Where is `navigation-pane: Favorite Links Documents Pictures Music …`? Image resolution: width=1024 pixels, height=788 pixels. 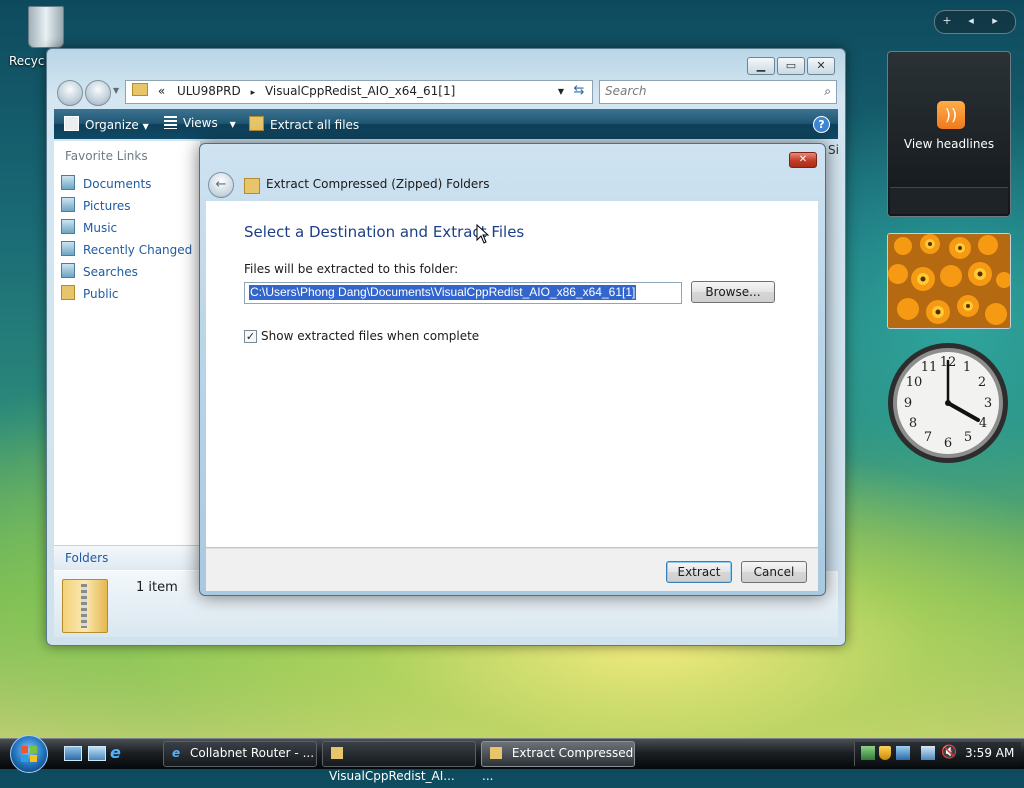
navigation-pane: Favorite Links Documents Pictures Music … is located at coordinates (127, 356).